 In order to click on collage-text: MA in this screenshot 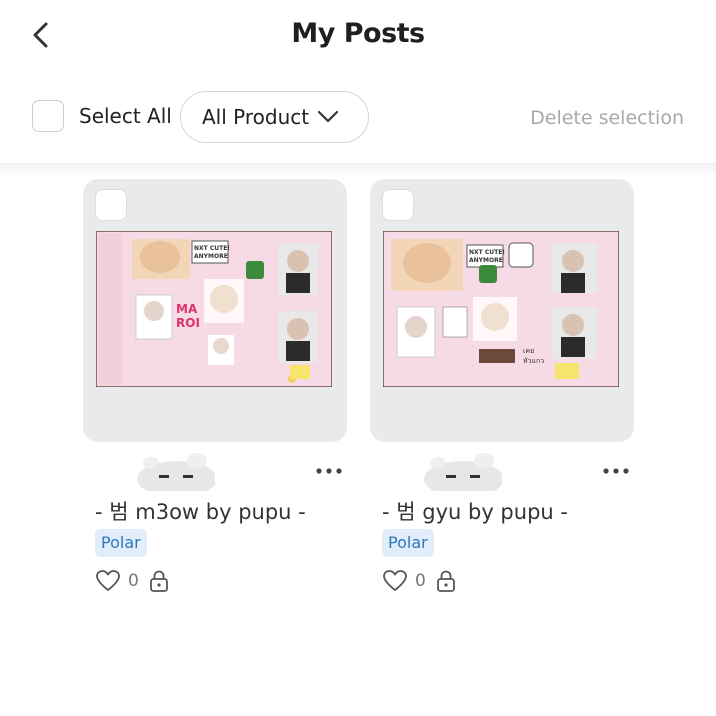, I will do `click(187, 309)`.